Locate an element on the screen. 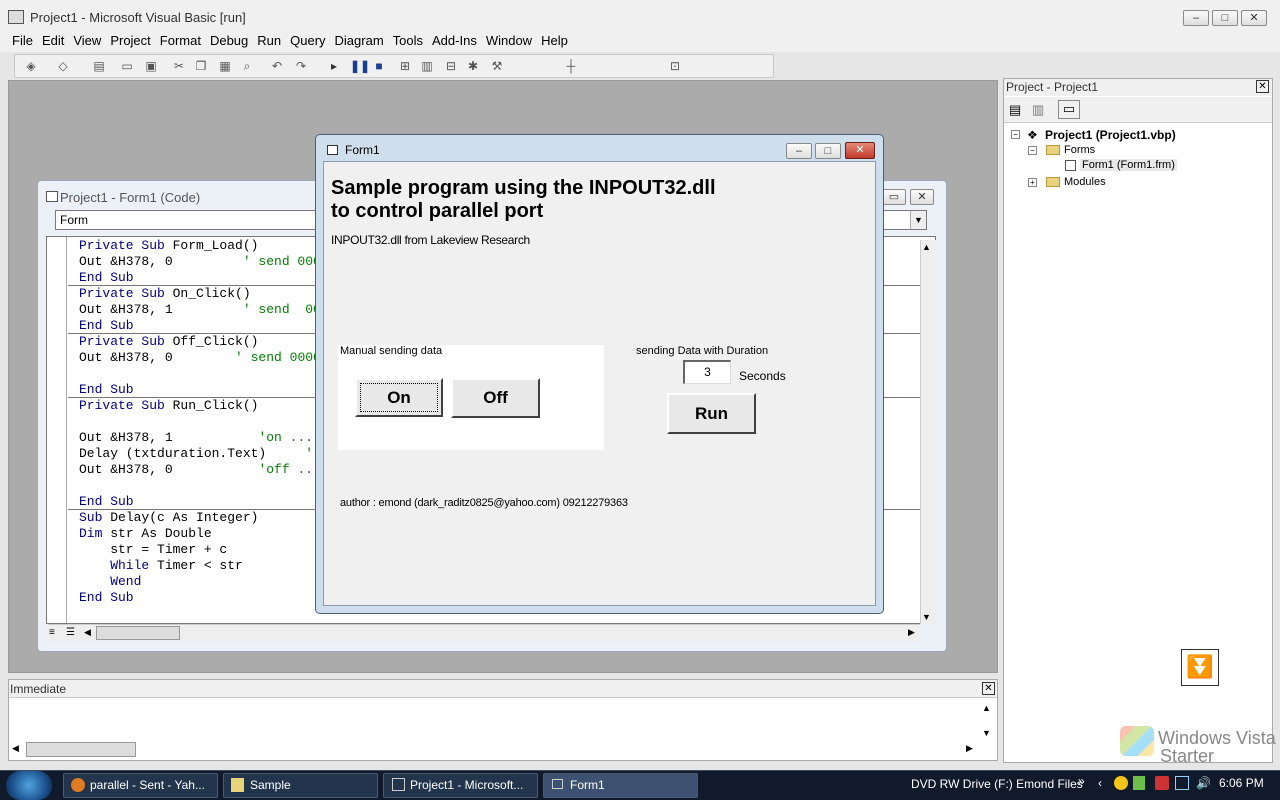 Image resolution: width=1280 pixels, height=800 pixels. form-layout-icon: ⊟ is located at coordinates (451, 66).